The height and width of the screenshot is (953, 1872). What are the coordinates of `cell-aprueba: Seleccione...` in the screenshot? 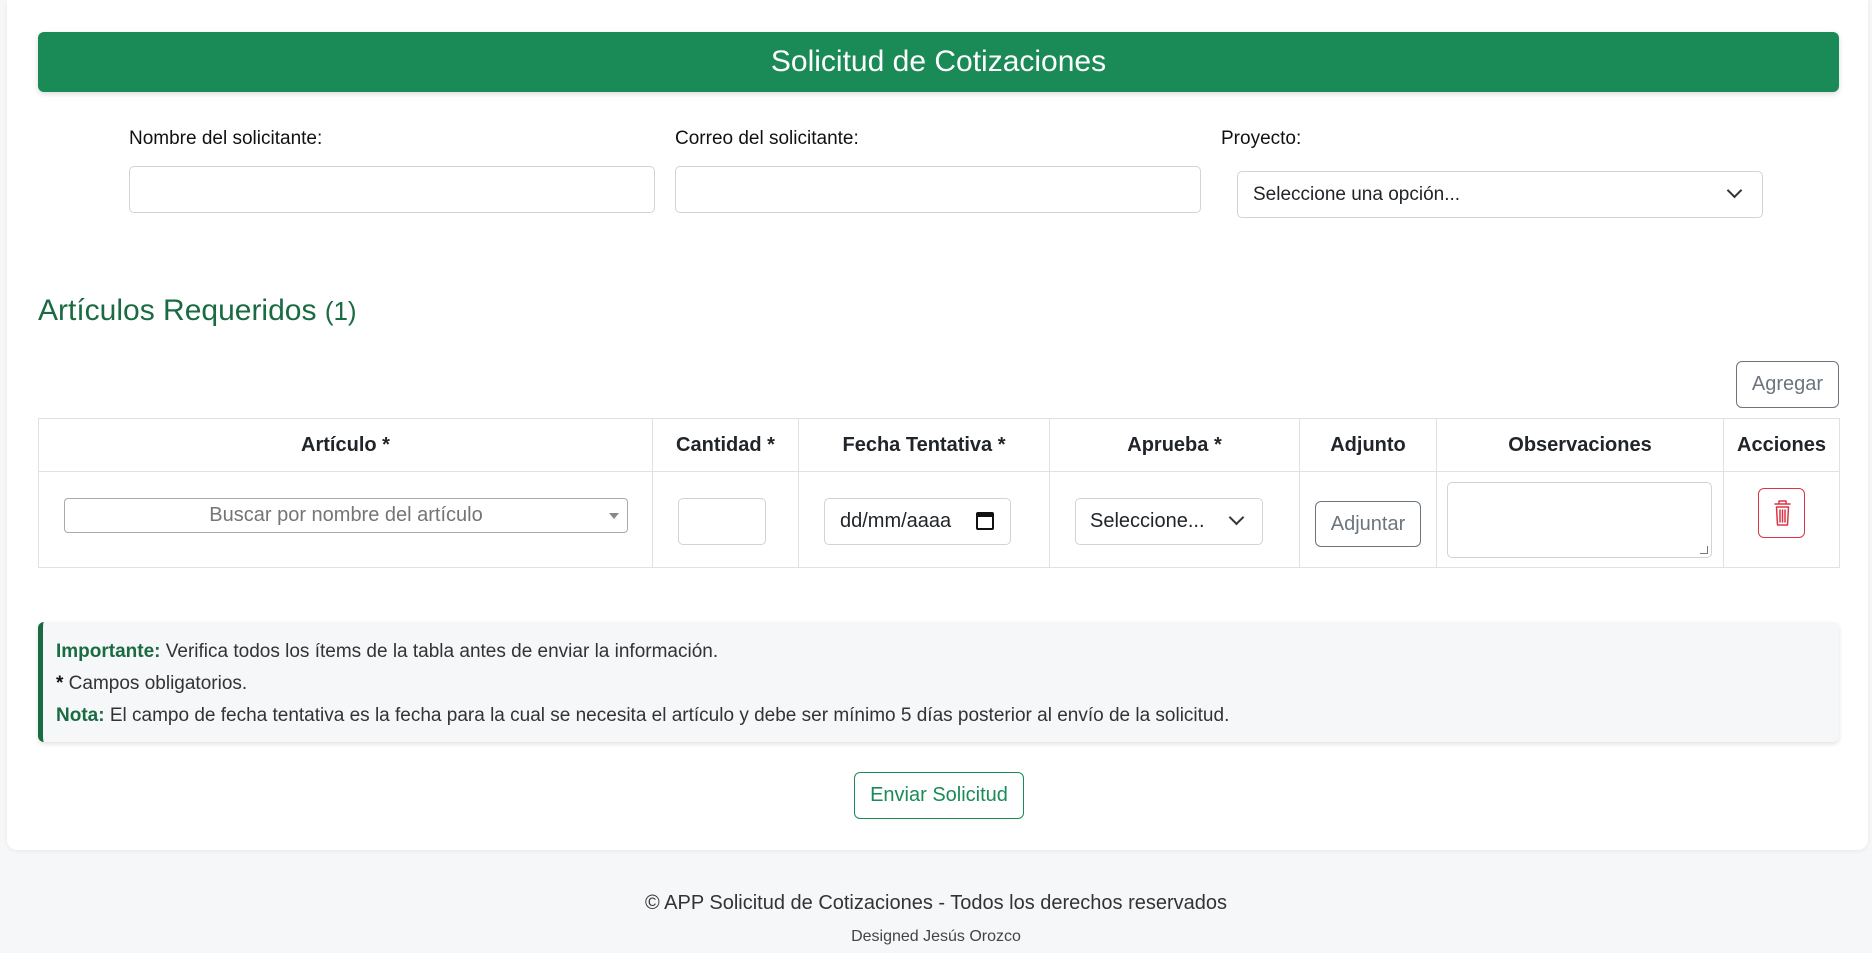 It's located at (1174, 519).